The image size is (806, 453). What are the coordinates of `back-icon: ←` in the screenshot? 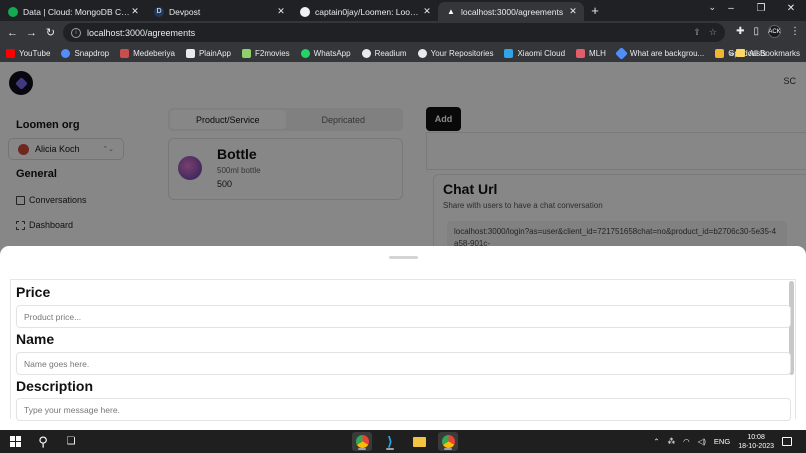 It's located at (12, 33).